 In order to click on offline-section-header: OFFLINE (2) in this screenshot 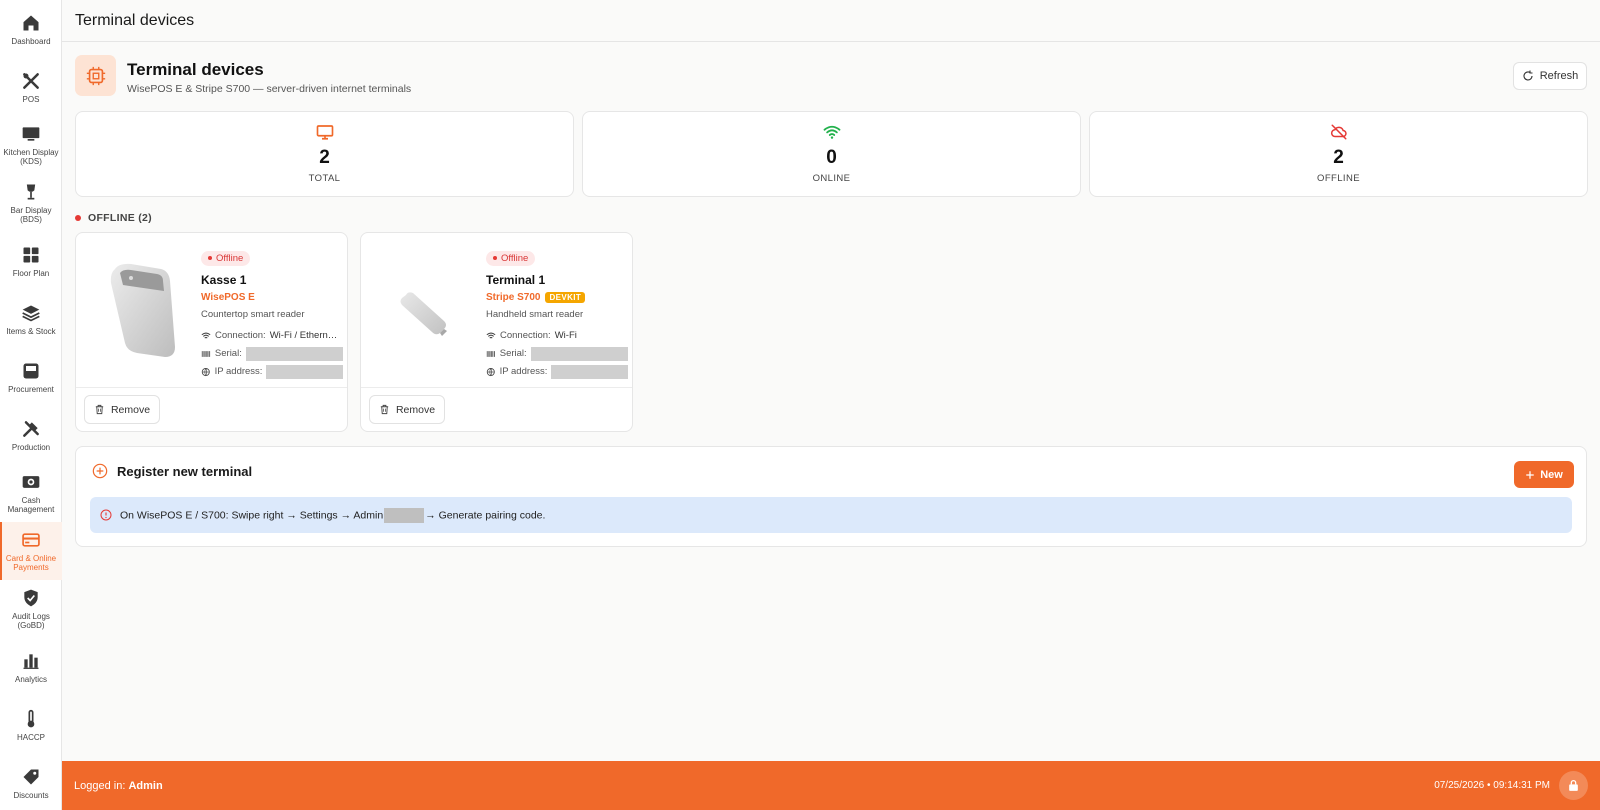, I will do `click(113, 218)`.